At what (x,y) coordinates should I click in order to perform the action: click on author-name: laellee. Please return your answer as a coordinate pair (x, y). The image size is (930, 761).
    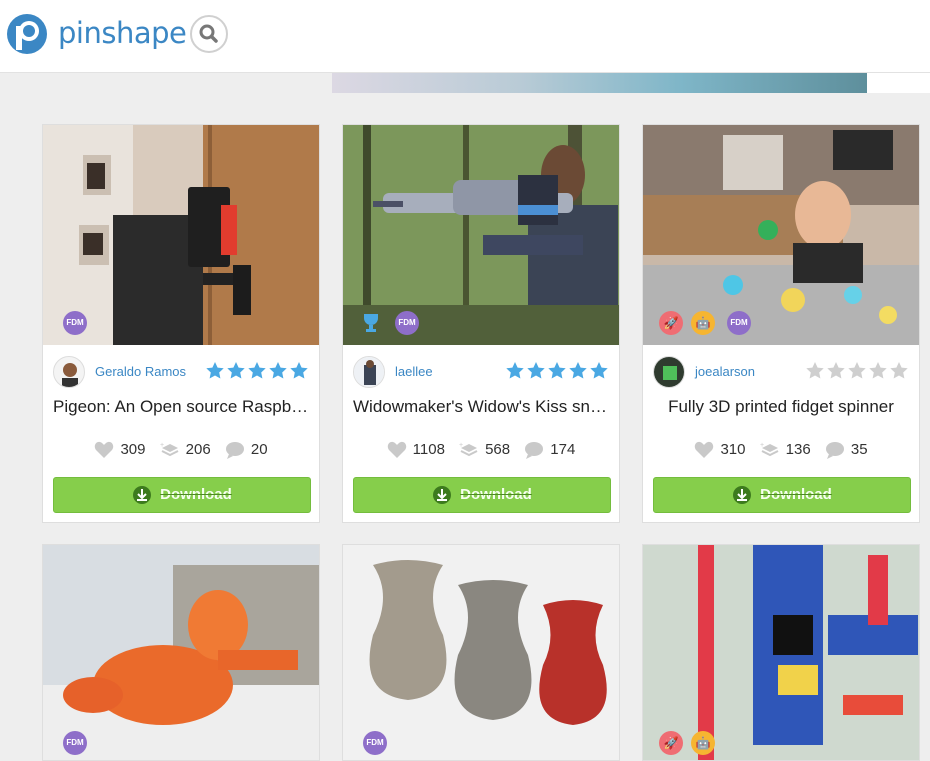
    Looking at the image, I should click on (414, 371).